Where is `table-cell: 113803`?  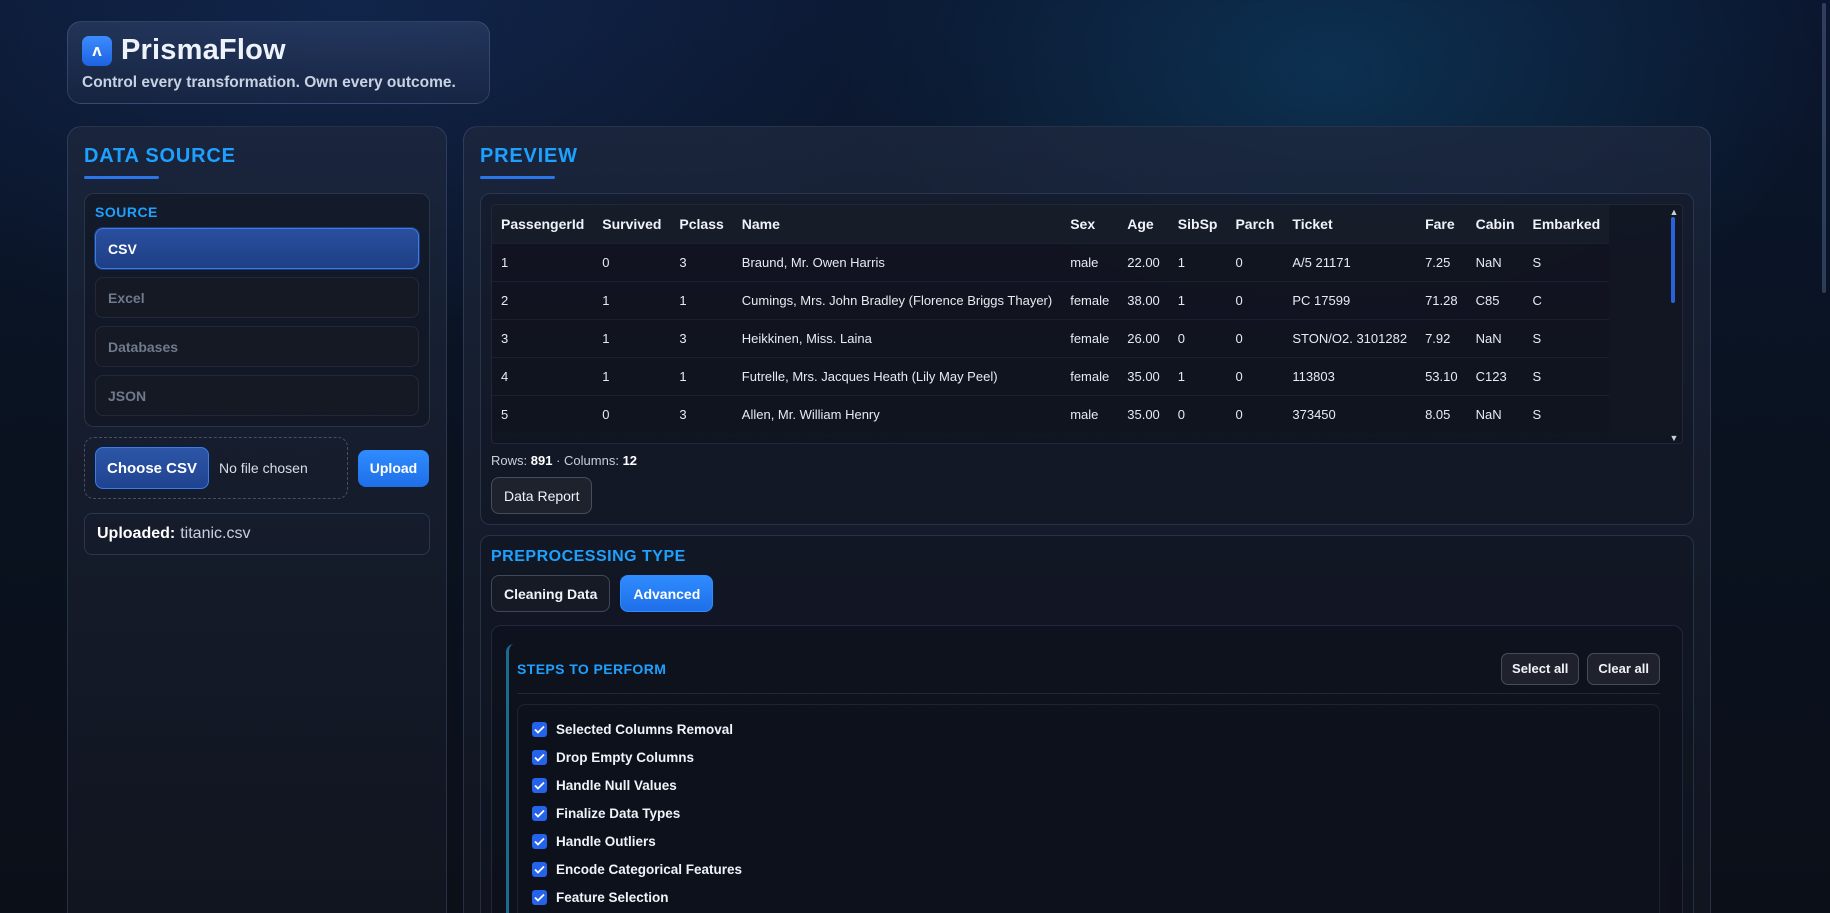 table-cell: 113803 is located at coordinates (1350, 375).